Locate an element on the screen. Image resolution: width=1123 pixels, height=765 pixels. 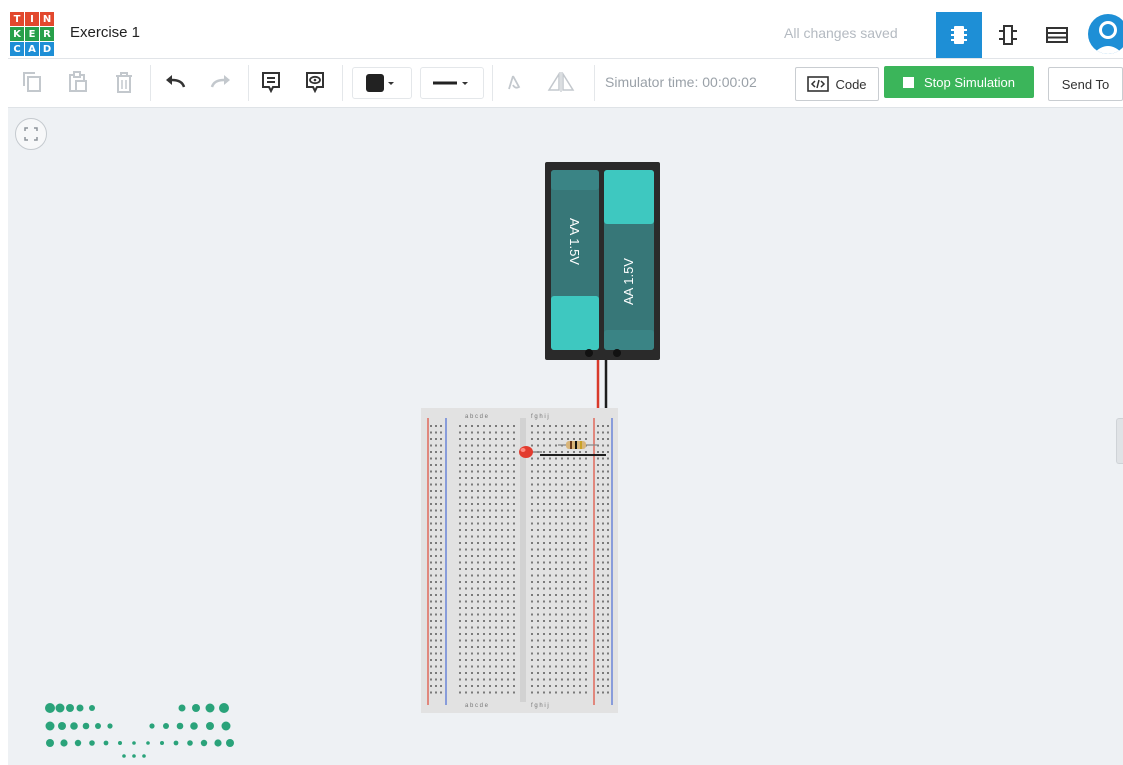
schematic-icon is located at coordinates (1008, 35).